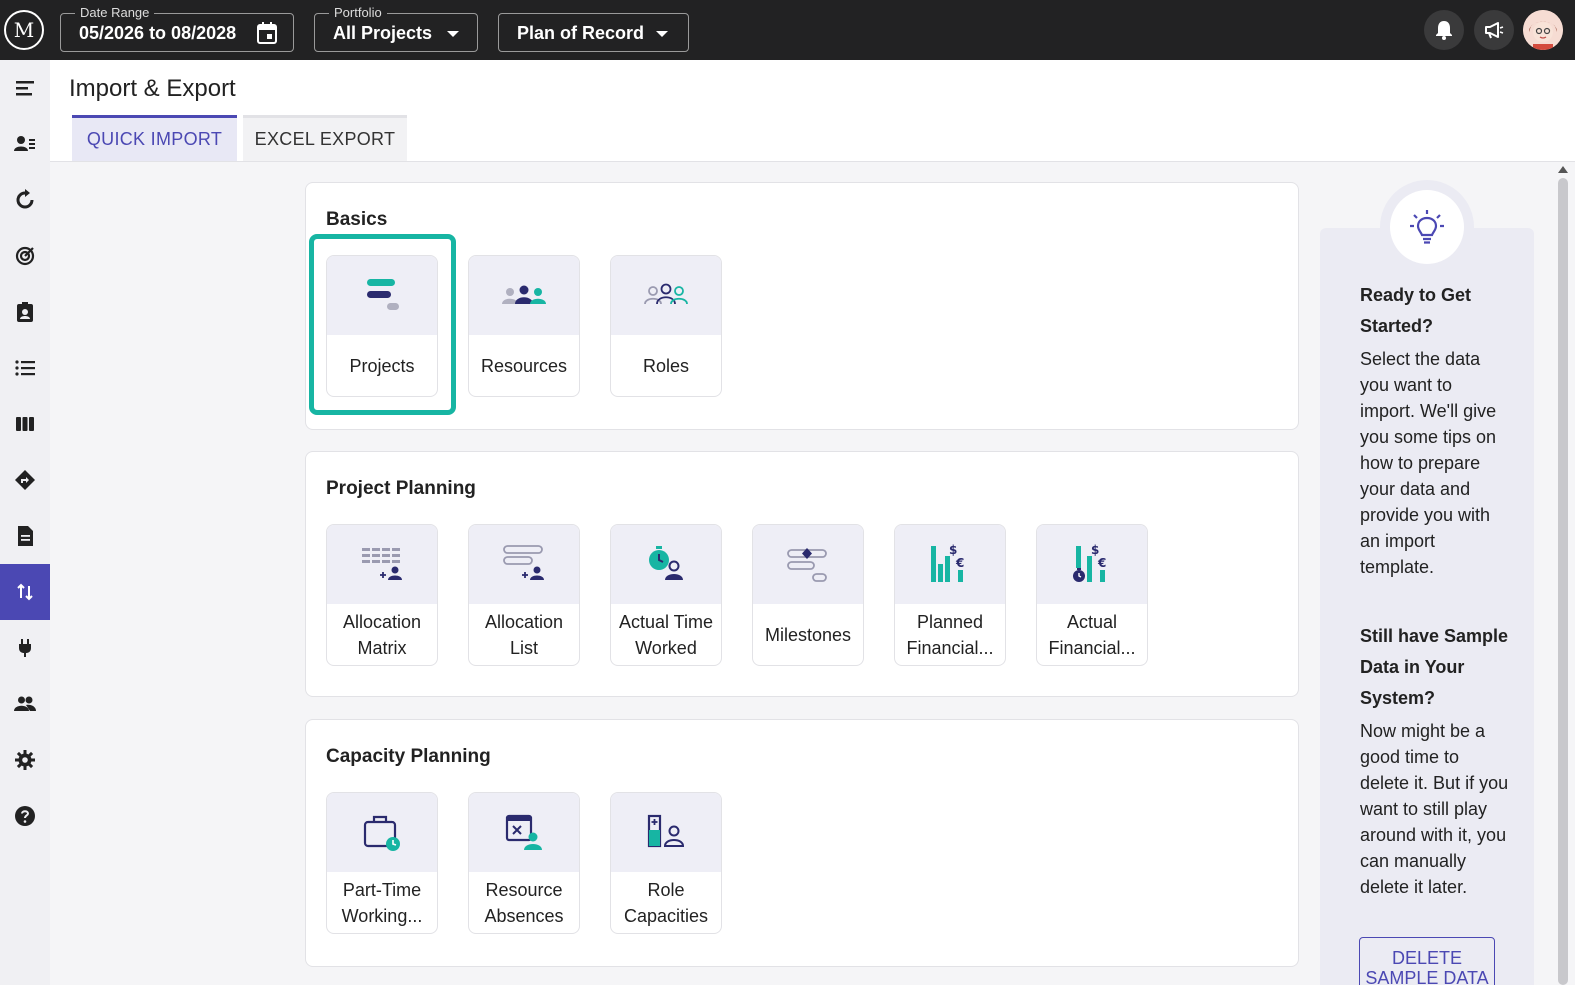 The image size is (1575, 985). I want to click on tile-icon-area: $ €, so click(950, 564).